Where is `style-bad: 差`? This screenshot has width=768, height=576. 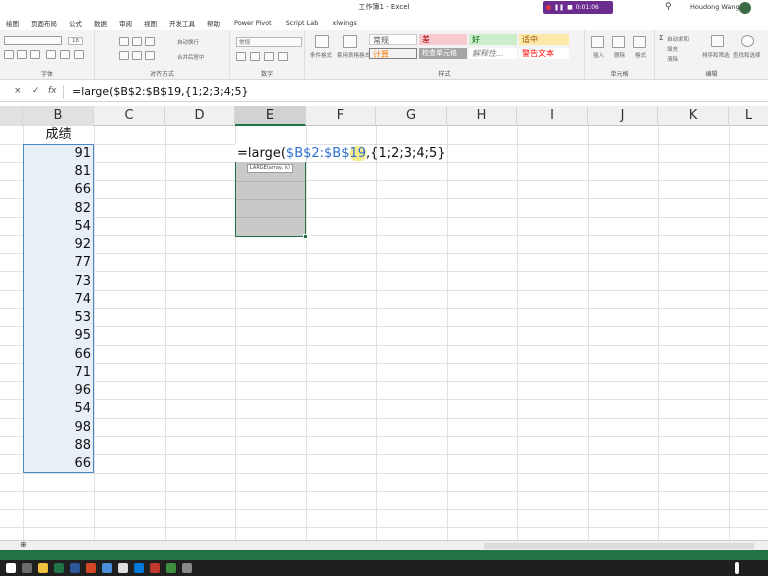
style-bad: 差 is located at coordinates (443, 39).